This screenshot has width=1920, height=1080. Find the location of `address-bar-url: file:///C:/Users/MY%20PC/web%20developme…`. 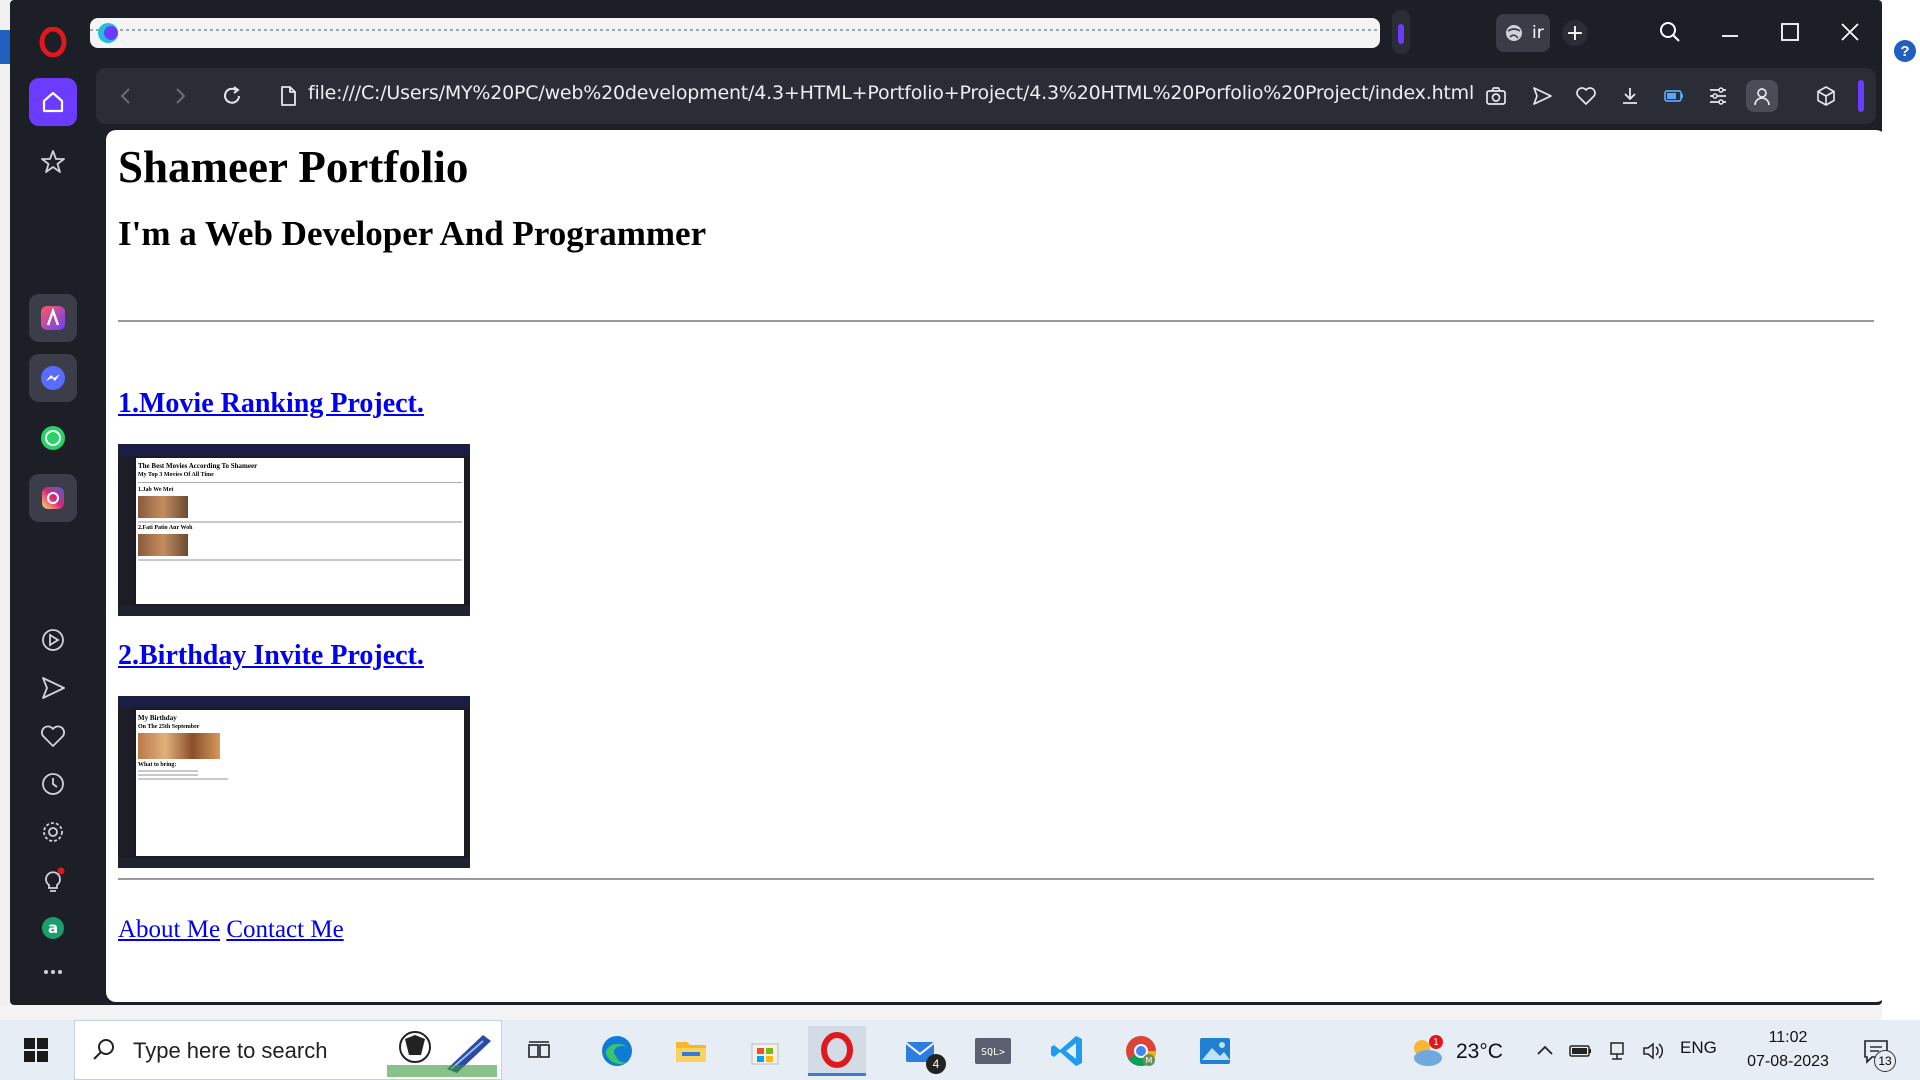

address-bar-url: file:///C:/Users/MY%20PC/web%20developme… is located at coordinates (891, 93).